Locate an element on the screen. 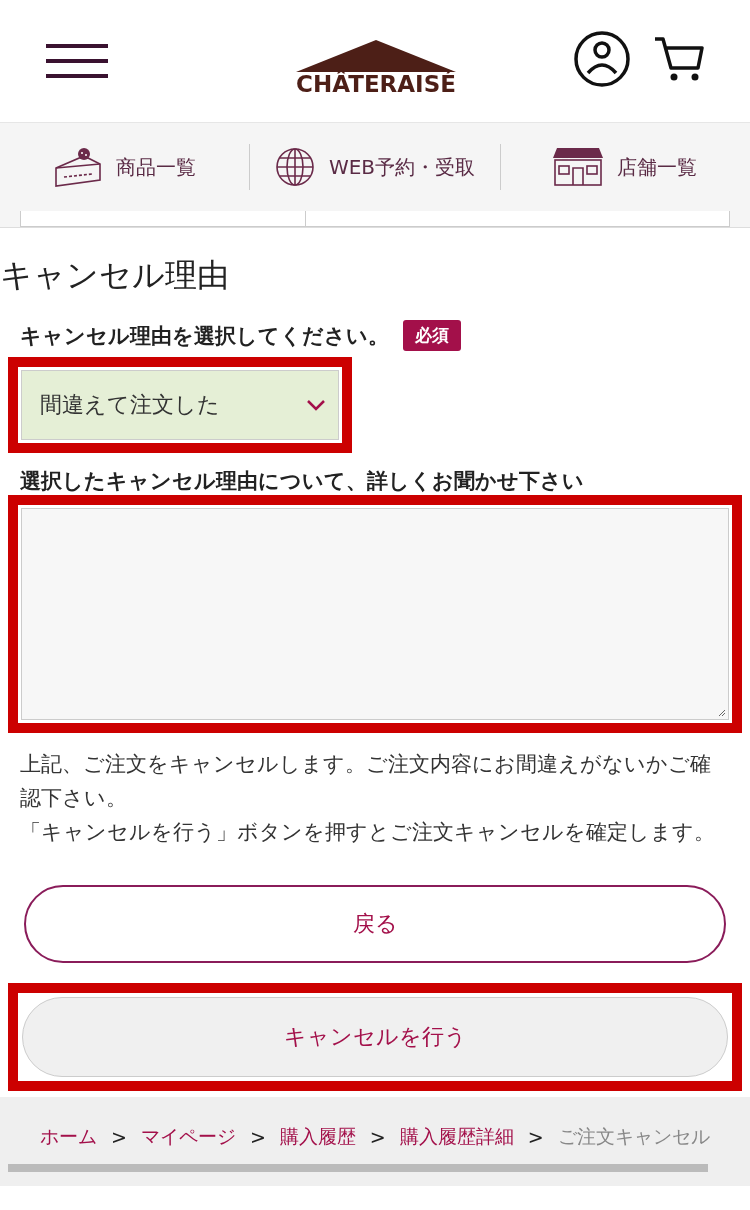  notice-text: 上記、ご注文をキャンセルします。ご注文内容にお間違えがないかご確認下さい。 is located at coordinates (366, 781).